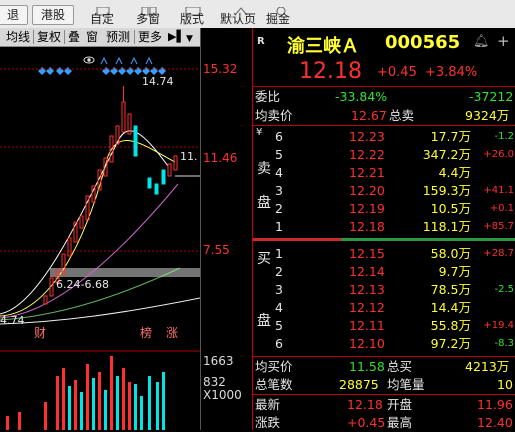  I want to click on bid-level-row: 1 12.15 58.0万 +28.7, so click(384, 253).